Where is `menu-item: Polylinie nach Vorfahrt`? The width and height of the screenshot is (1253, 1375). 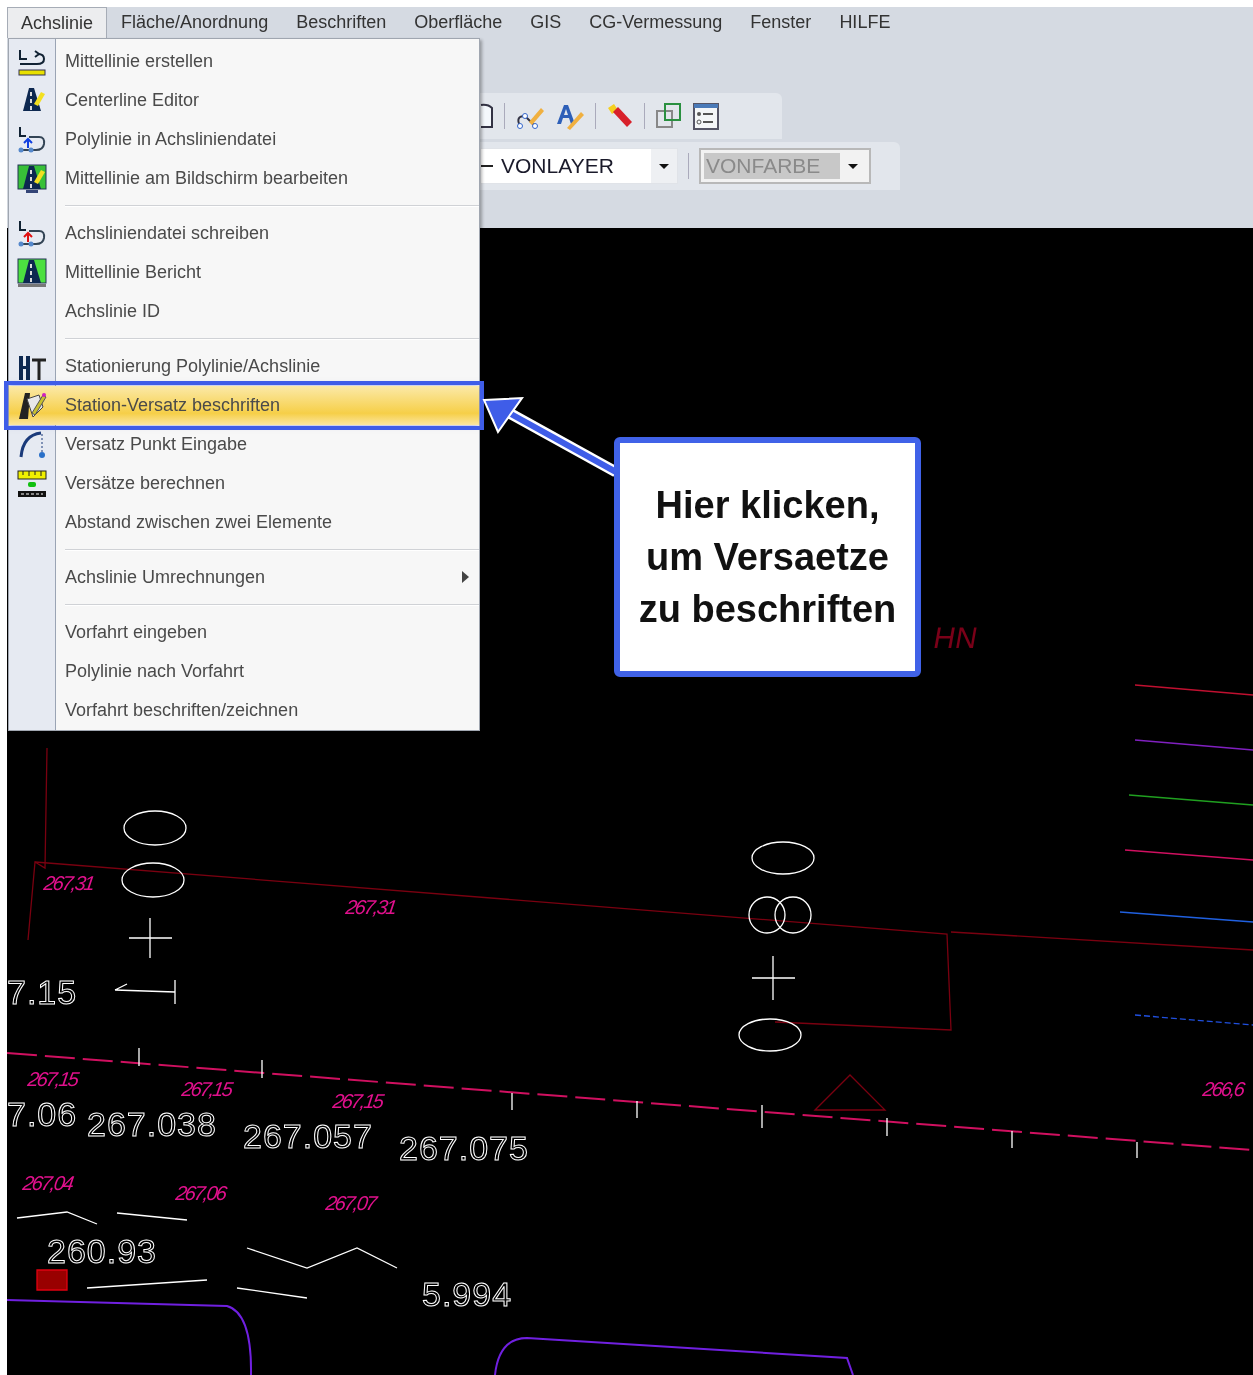
menu-item: Polylinie nach Vorfahrt is located at coordinates (244, 671).